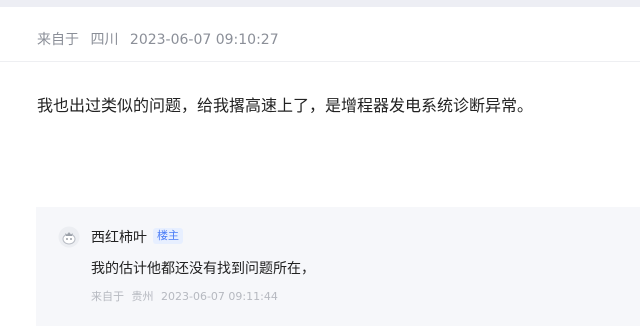 The image size is (640, 326). What do you see at coordinates (142, 296) in the screenshot?
I see `reply-location: 贵州` at bounding box center [142, 296].